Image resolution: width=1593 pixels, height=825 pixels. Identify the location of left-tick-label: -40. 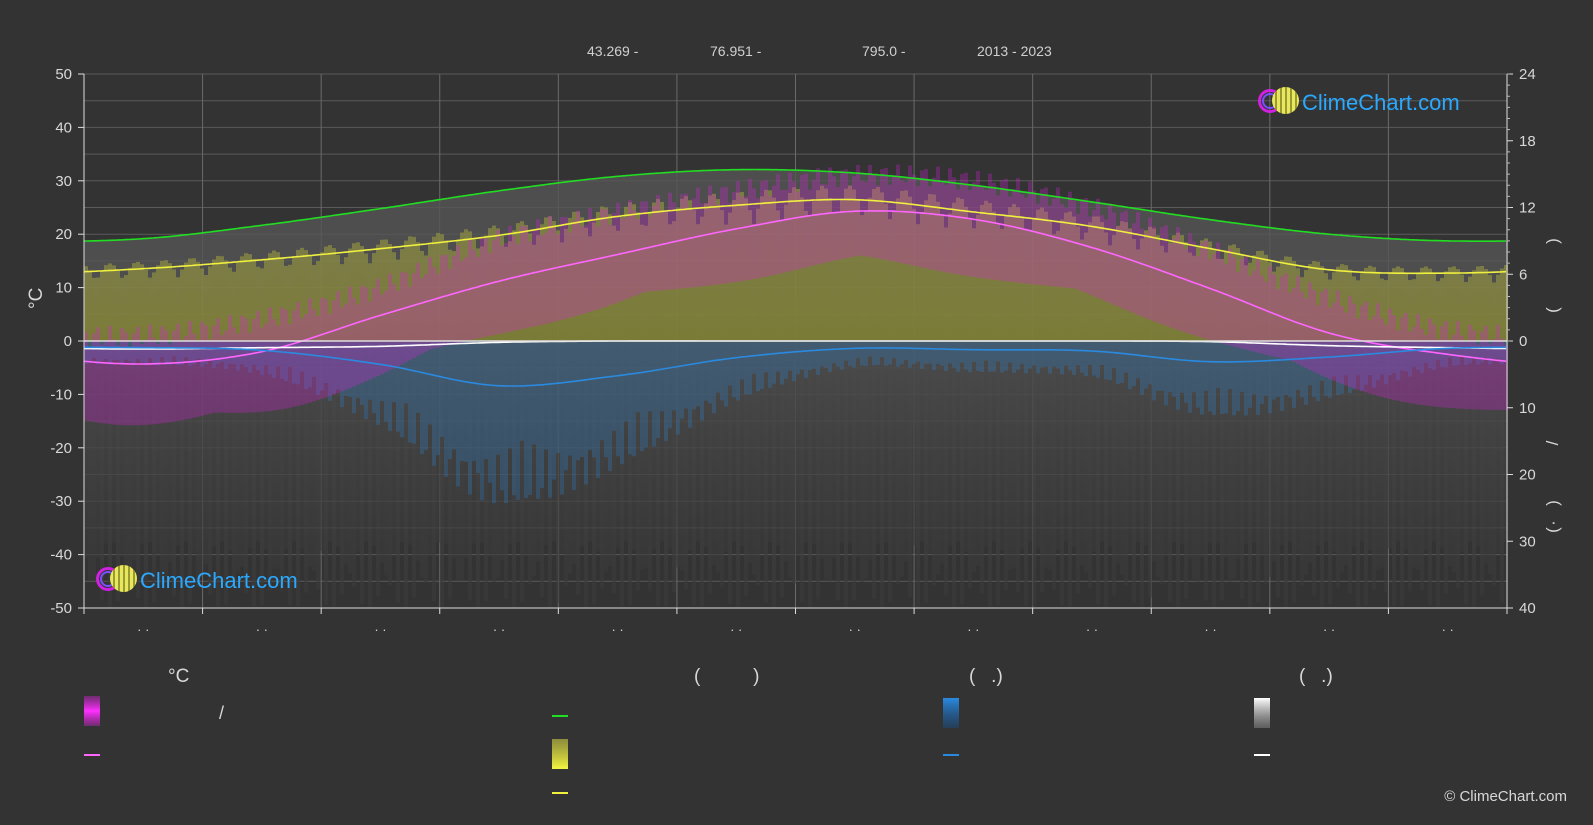
(61, 555).